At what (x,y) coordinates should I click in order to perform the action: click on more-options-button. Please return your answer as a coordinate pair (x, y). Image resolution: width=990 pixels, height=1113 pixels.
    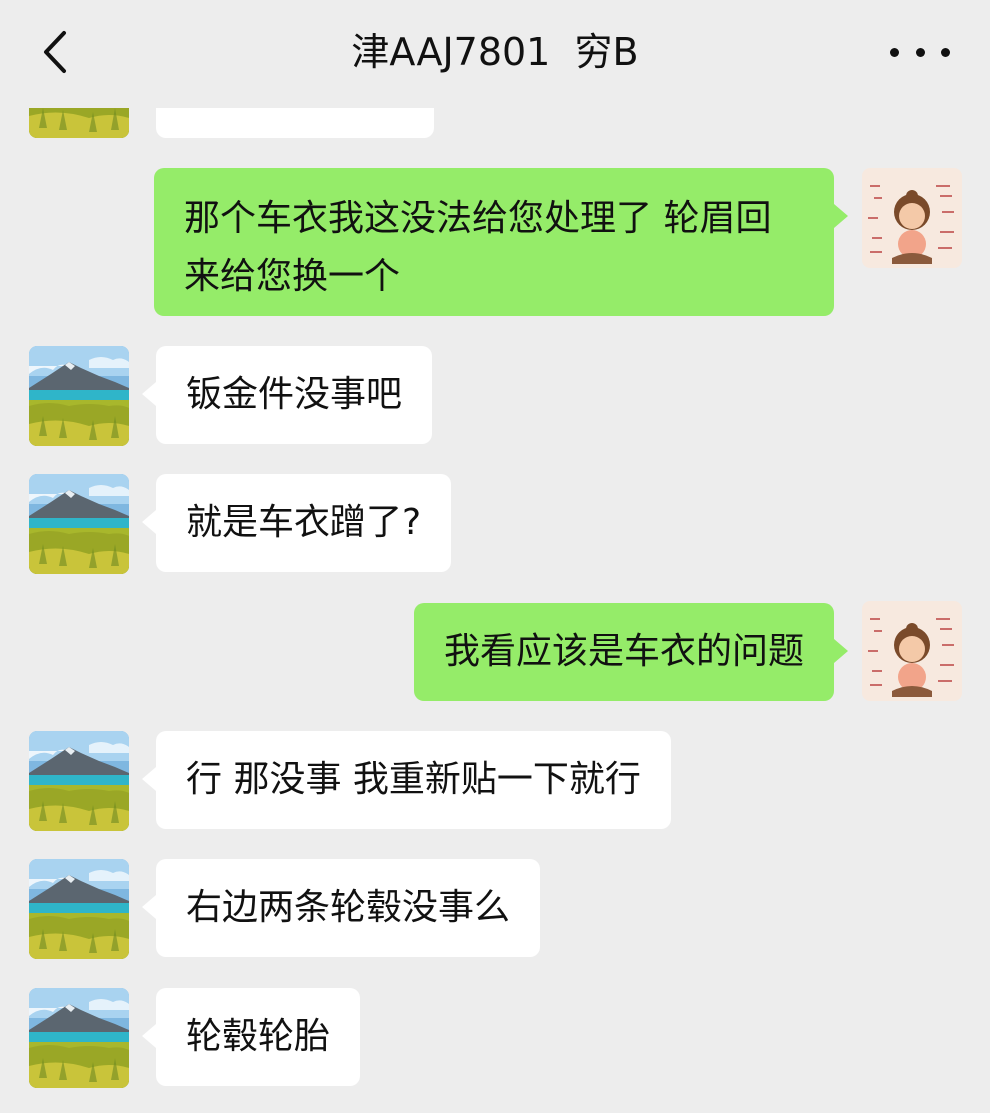
    Looking at the image, I should click on (920, 52).